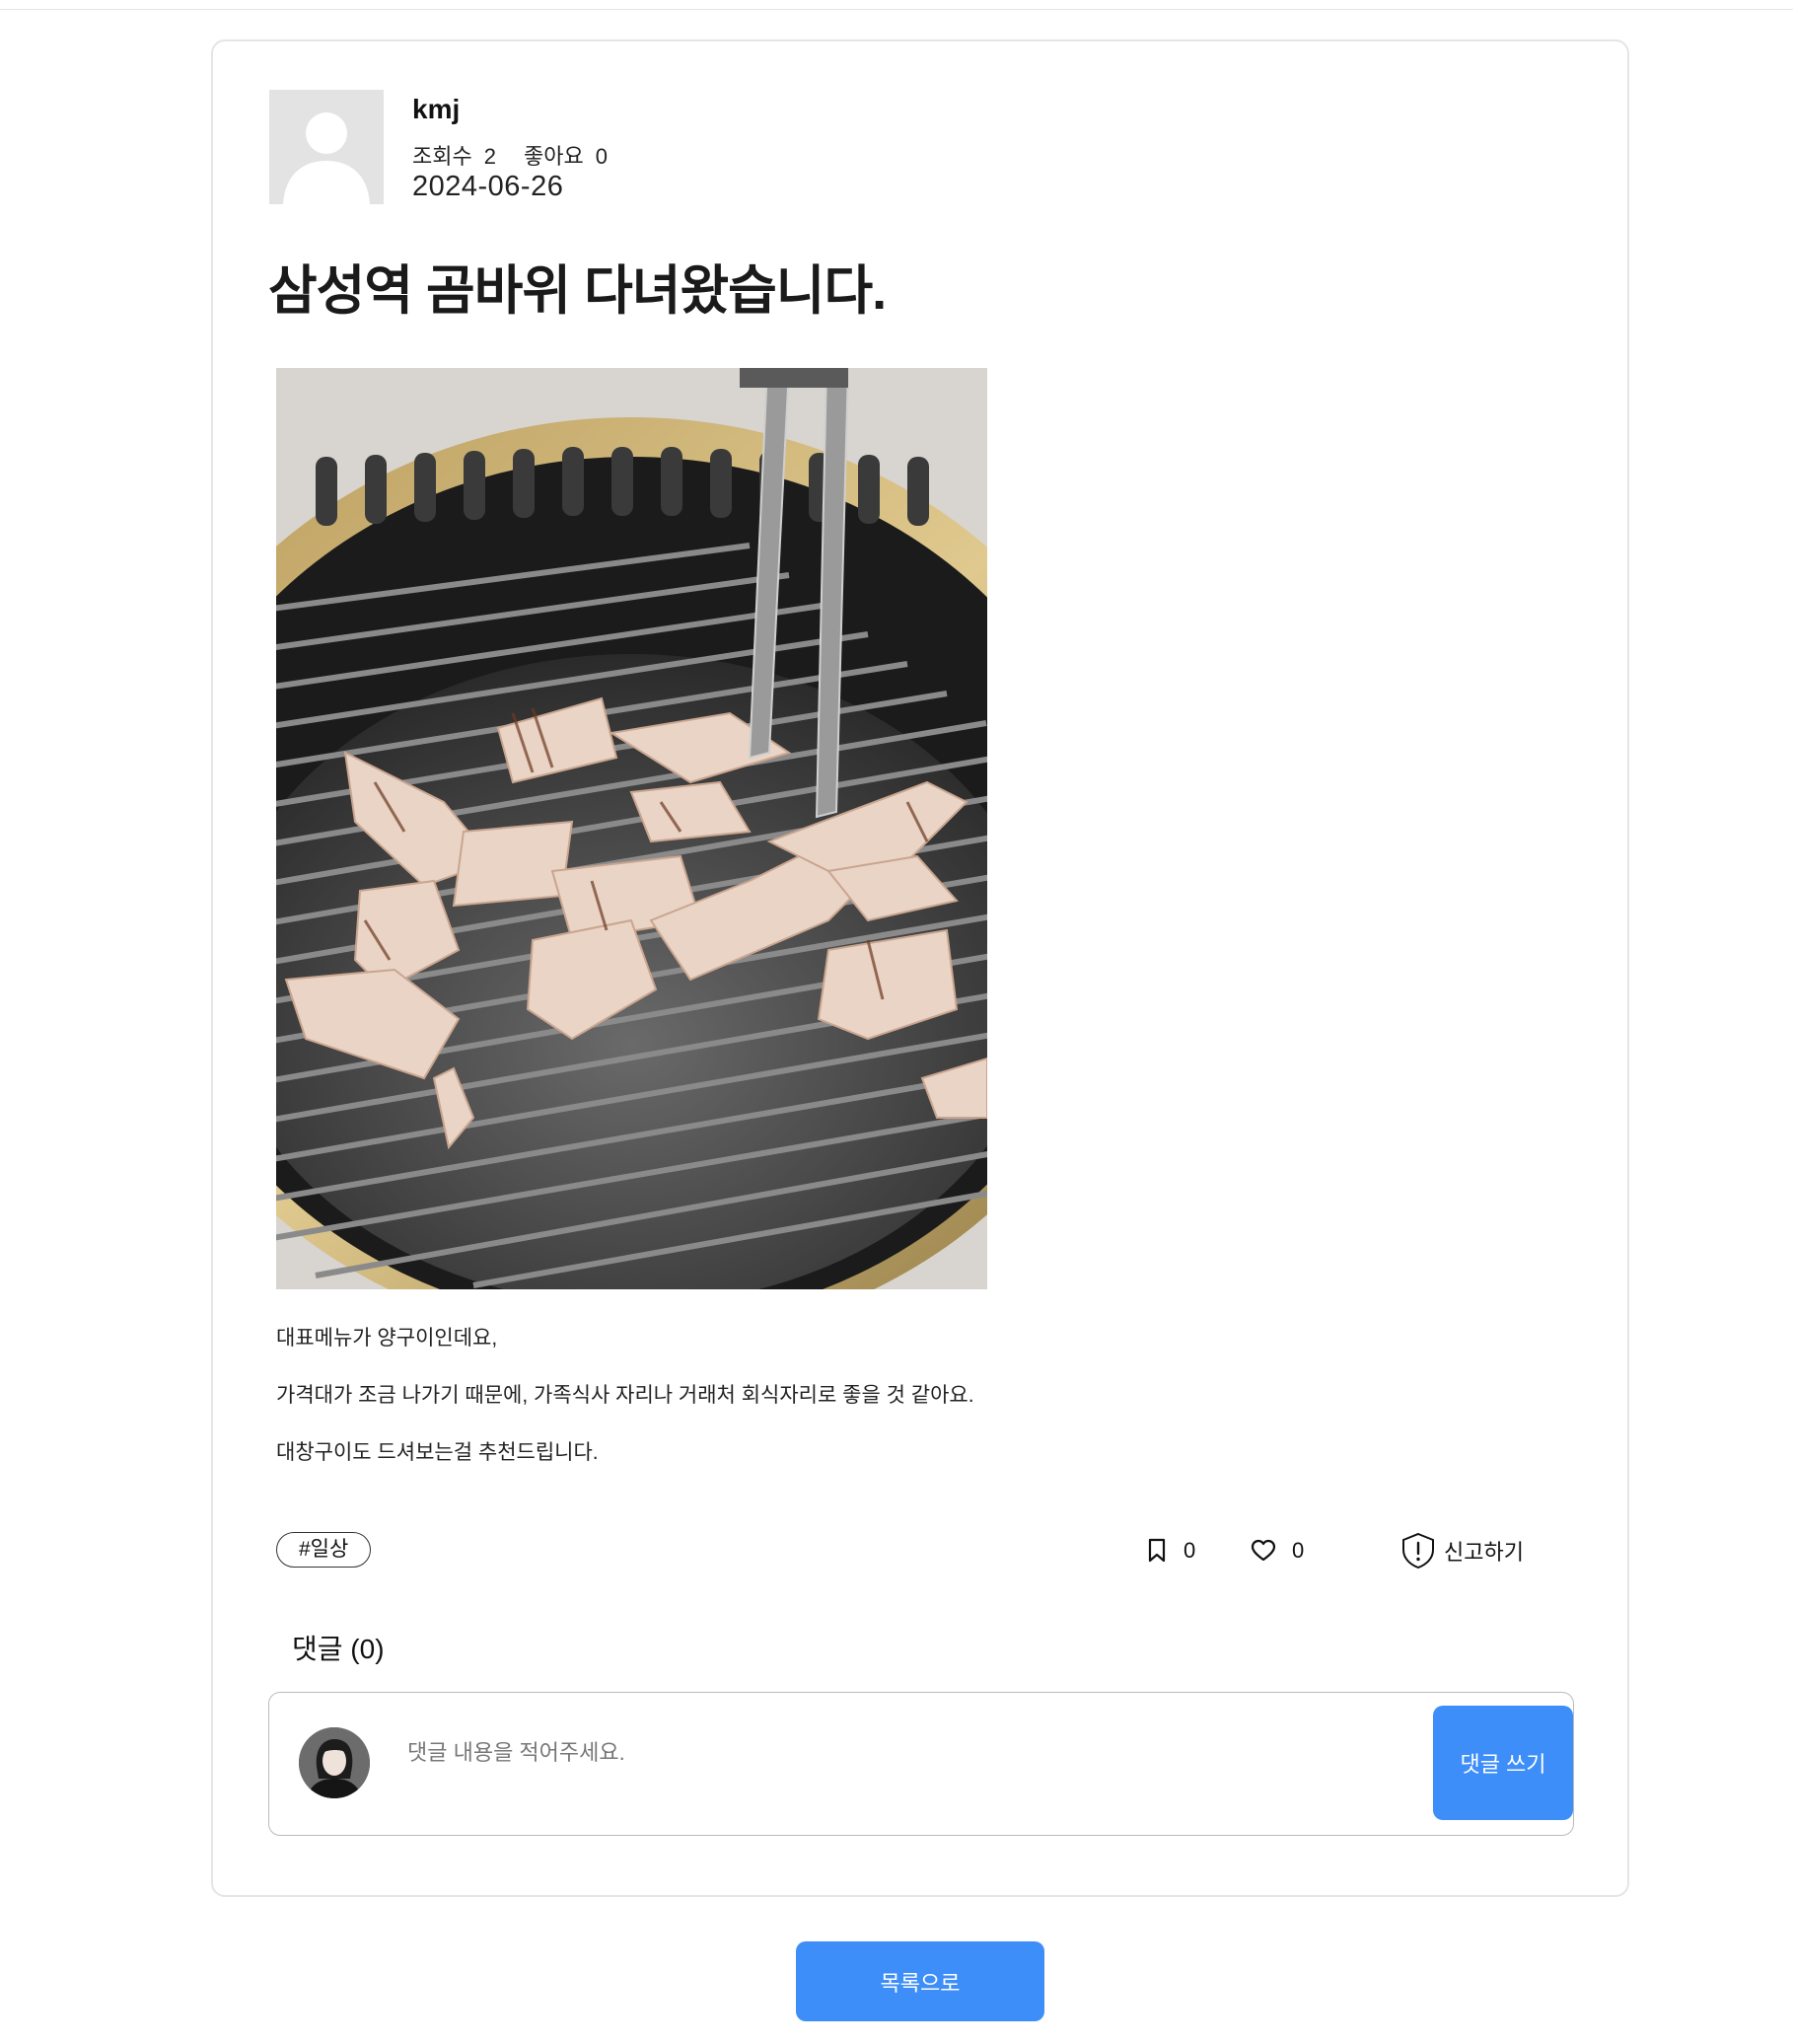 The height and width of the screenshot is (2044, 1793). I want to click on bookmark-button: 0, so click(1170, 1551).